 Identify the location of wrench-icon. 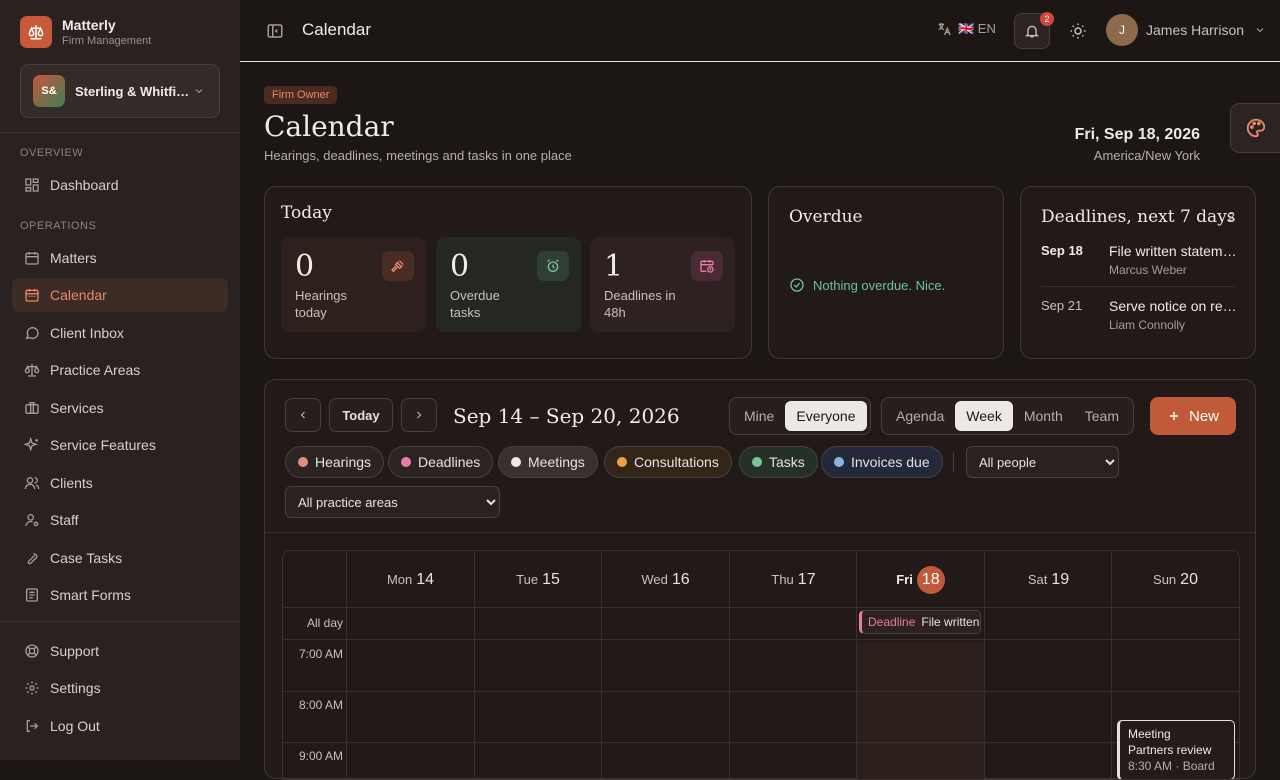
(32, 559).